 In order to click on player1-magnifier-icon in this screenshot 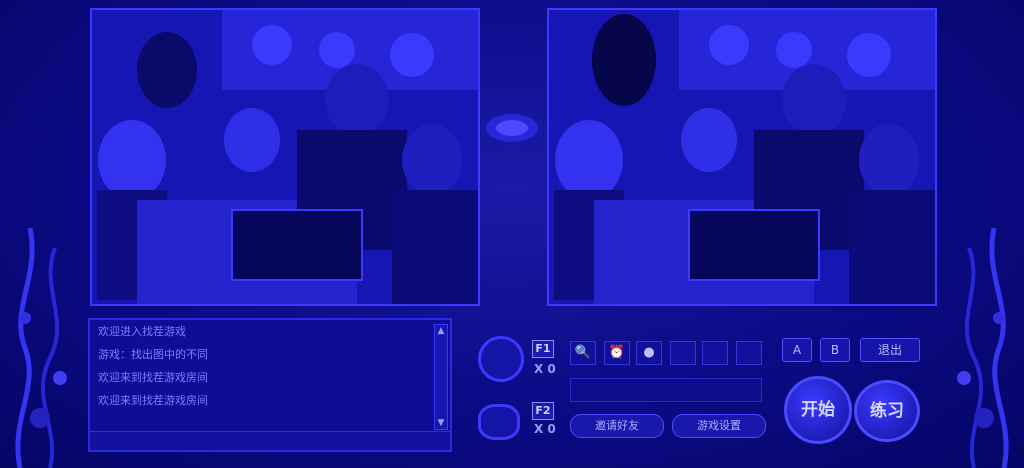, I will do `click(501, 359)`.